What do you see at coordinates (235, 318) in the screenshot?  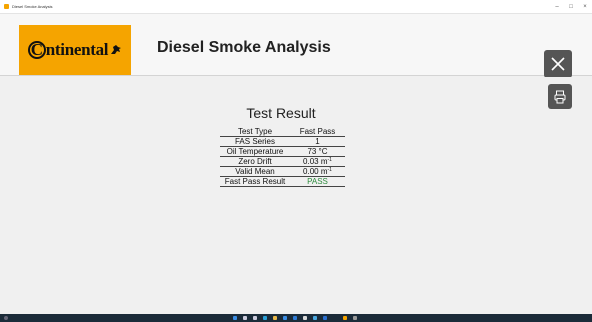 I see `start-icon` at bounding box center [235, 318].